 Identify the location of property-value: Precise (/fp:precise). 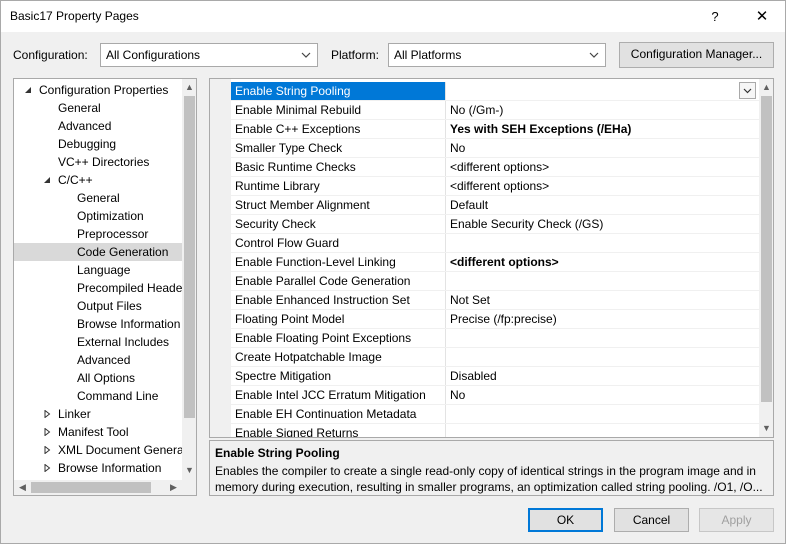
(600, 319).